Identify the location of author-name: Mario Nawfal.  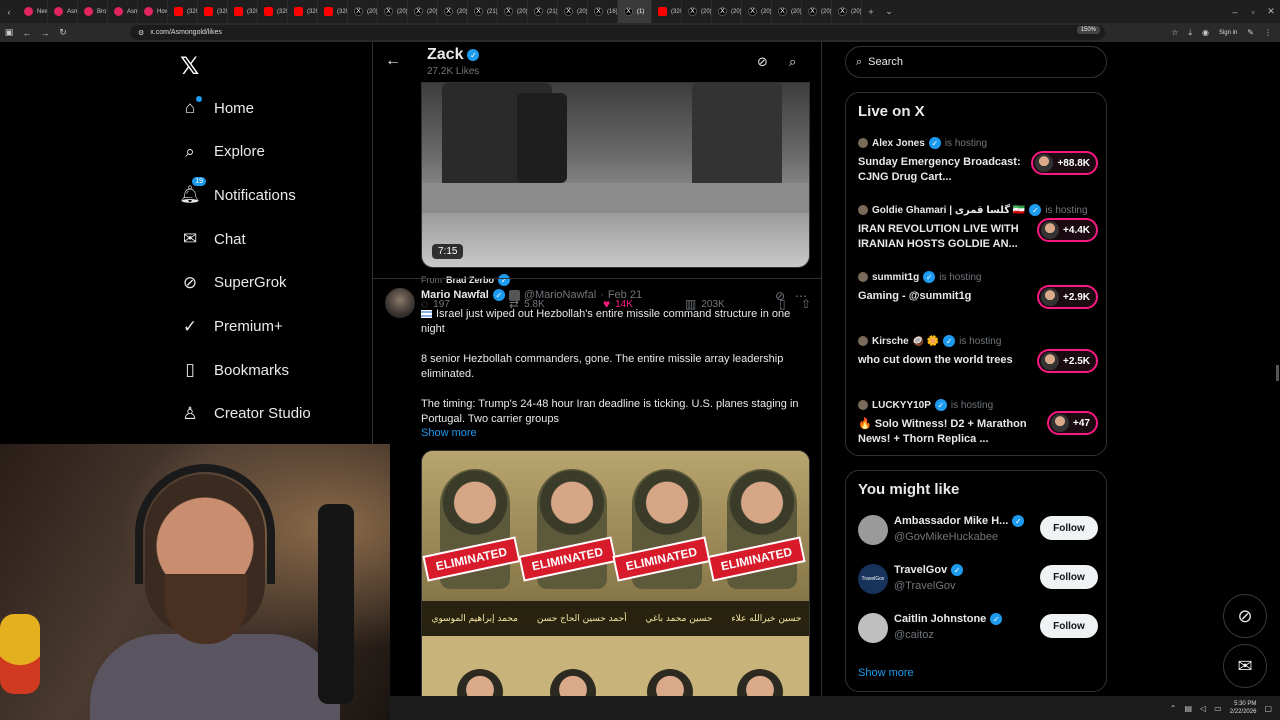
(455, 295).